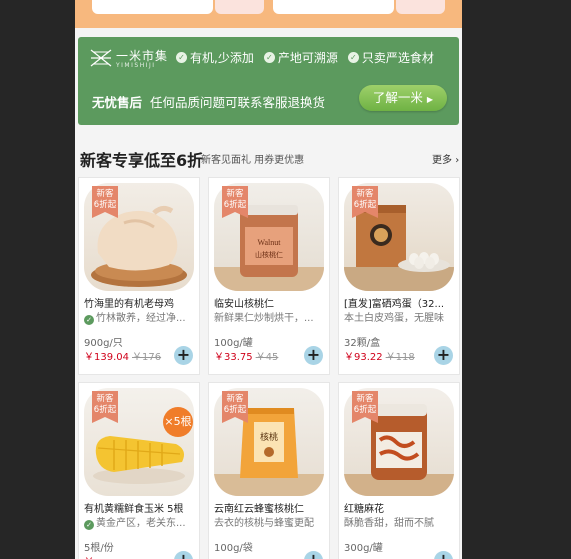  What do you see at coordinates (268, 14) in the screenshot?
I see `top-coupon-strip` at bounding box center [268, 14].